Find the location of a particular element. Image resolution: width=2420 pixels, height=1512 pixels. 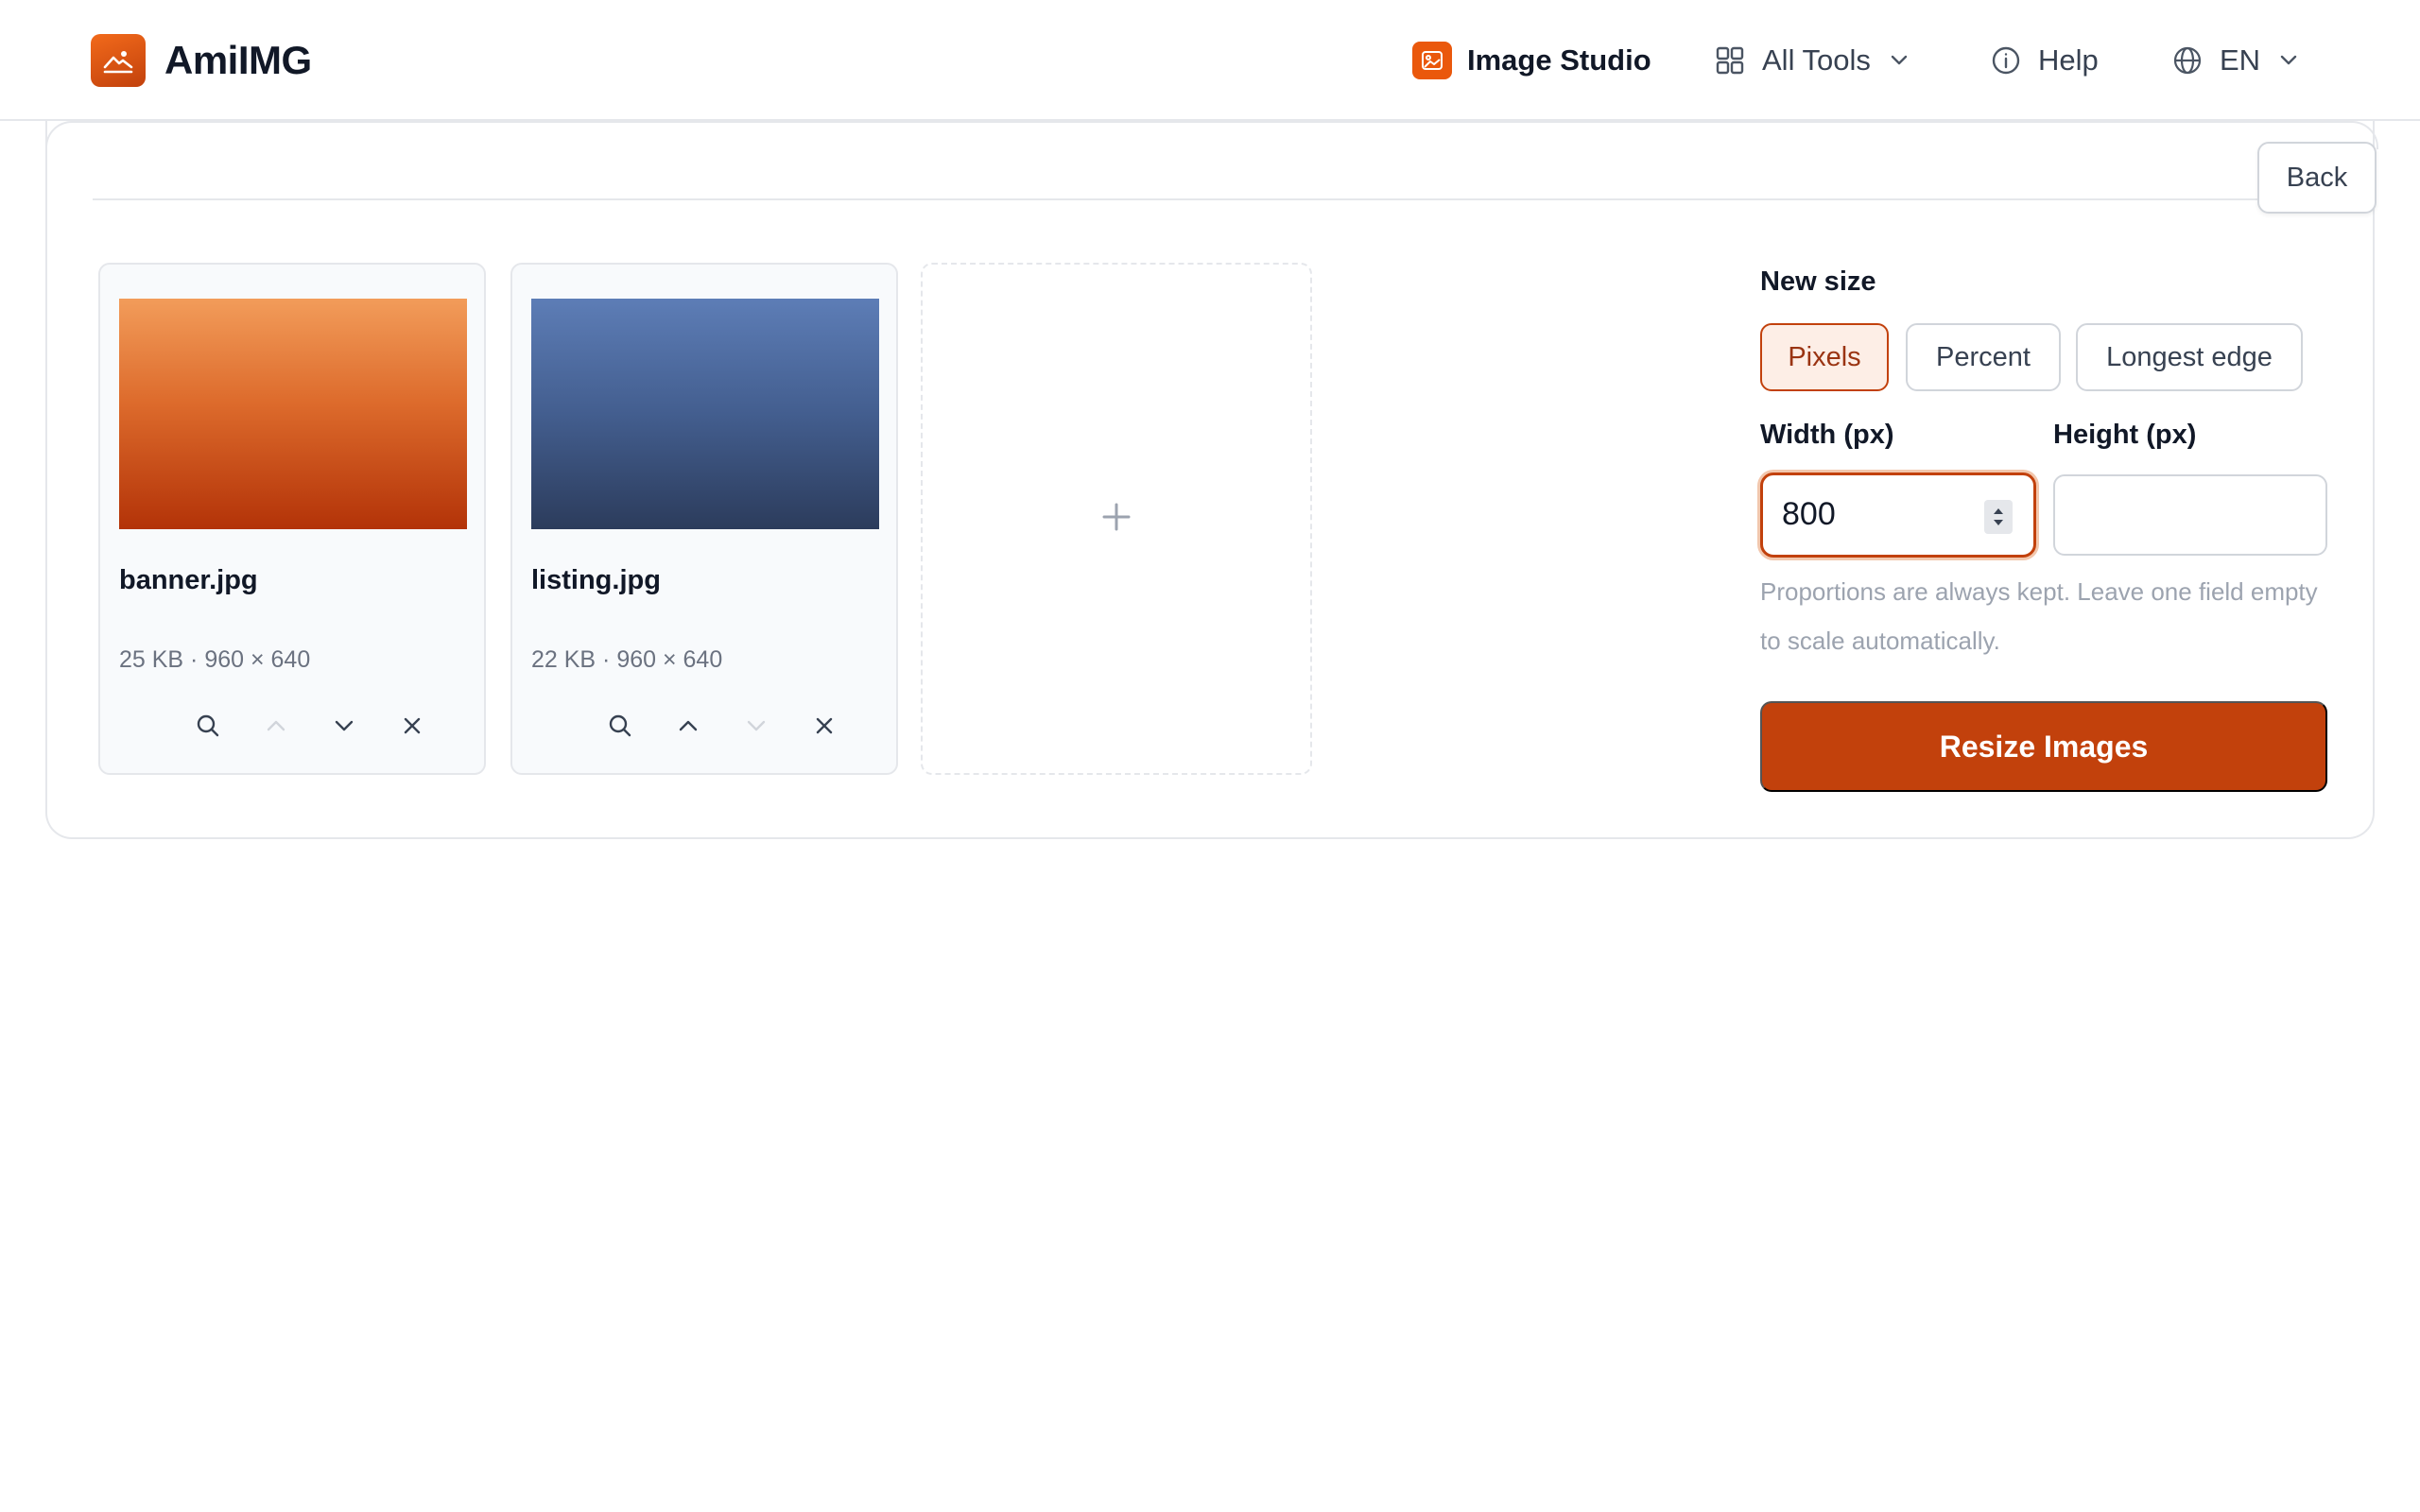

nav-image-studio: Image Studio is located at coordinates (1531, 60).